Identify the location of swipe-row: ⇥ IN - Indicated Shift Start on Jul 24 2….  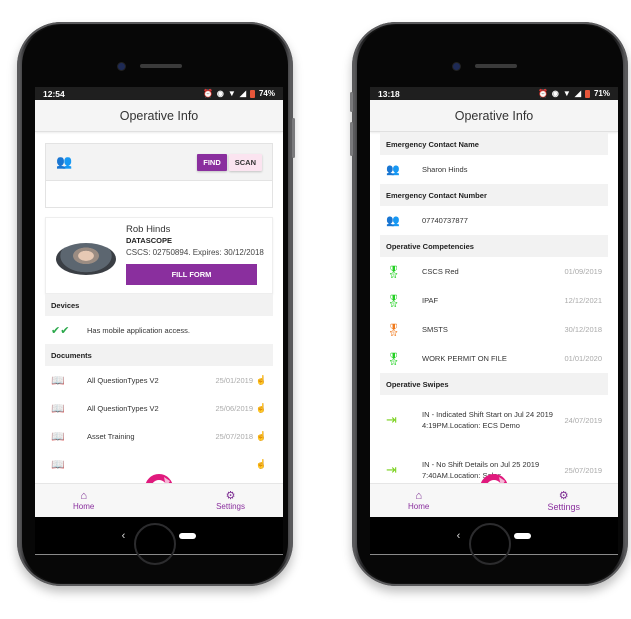
(494, 420).